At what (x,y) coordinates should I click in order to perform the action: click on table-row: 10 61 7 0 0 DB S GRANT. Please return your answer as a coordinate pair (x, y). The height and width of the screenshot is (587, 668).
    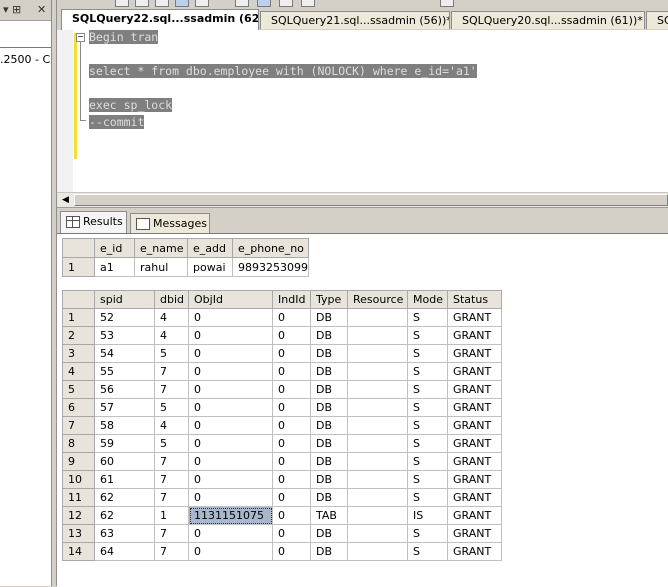
    Looking at the image, I should click on (282, 479).